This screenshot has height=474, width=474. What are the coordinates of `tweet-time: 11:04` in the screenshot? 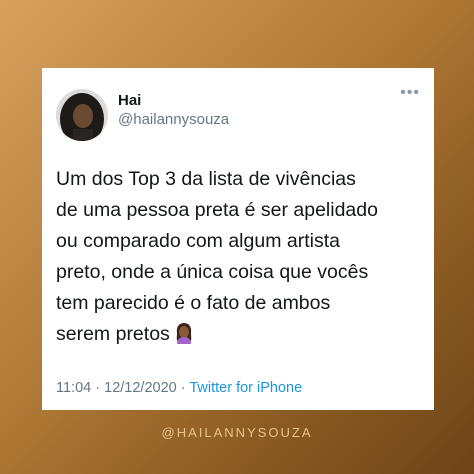 It's located at (73, 388).